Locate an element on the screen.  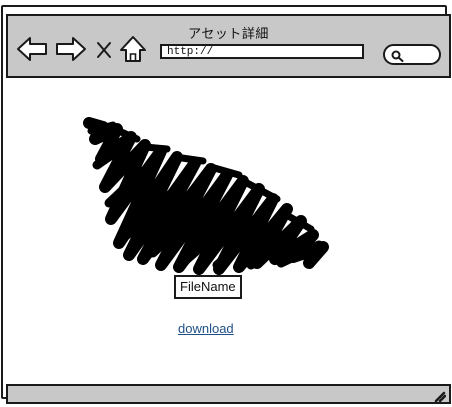
asset-filename: FileName is located at coordinates (208, 287).